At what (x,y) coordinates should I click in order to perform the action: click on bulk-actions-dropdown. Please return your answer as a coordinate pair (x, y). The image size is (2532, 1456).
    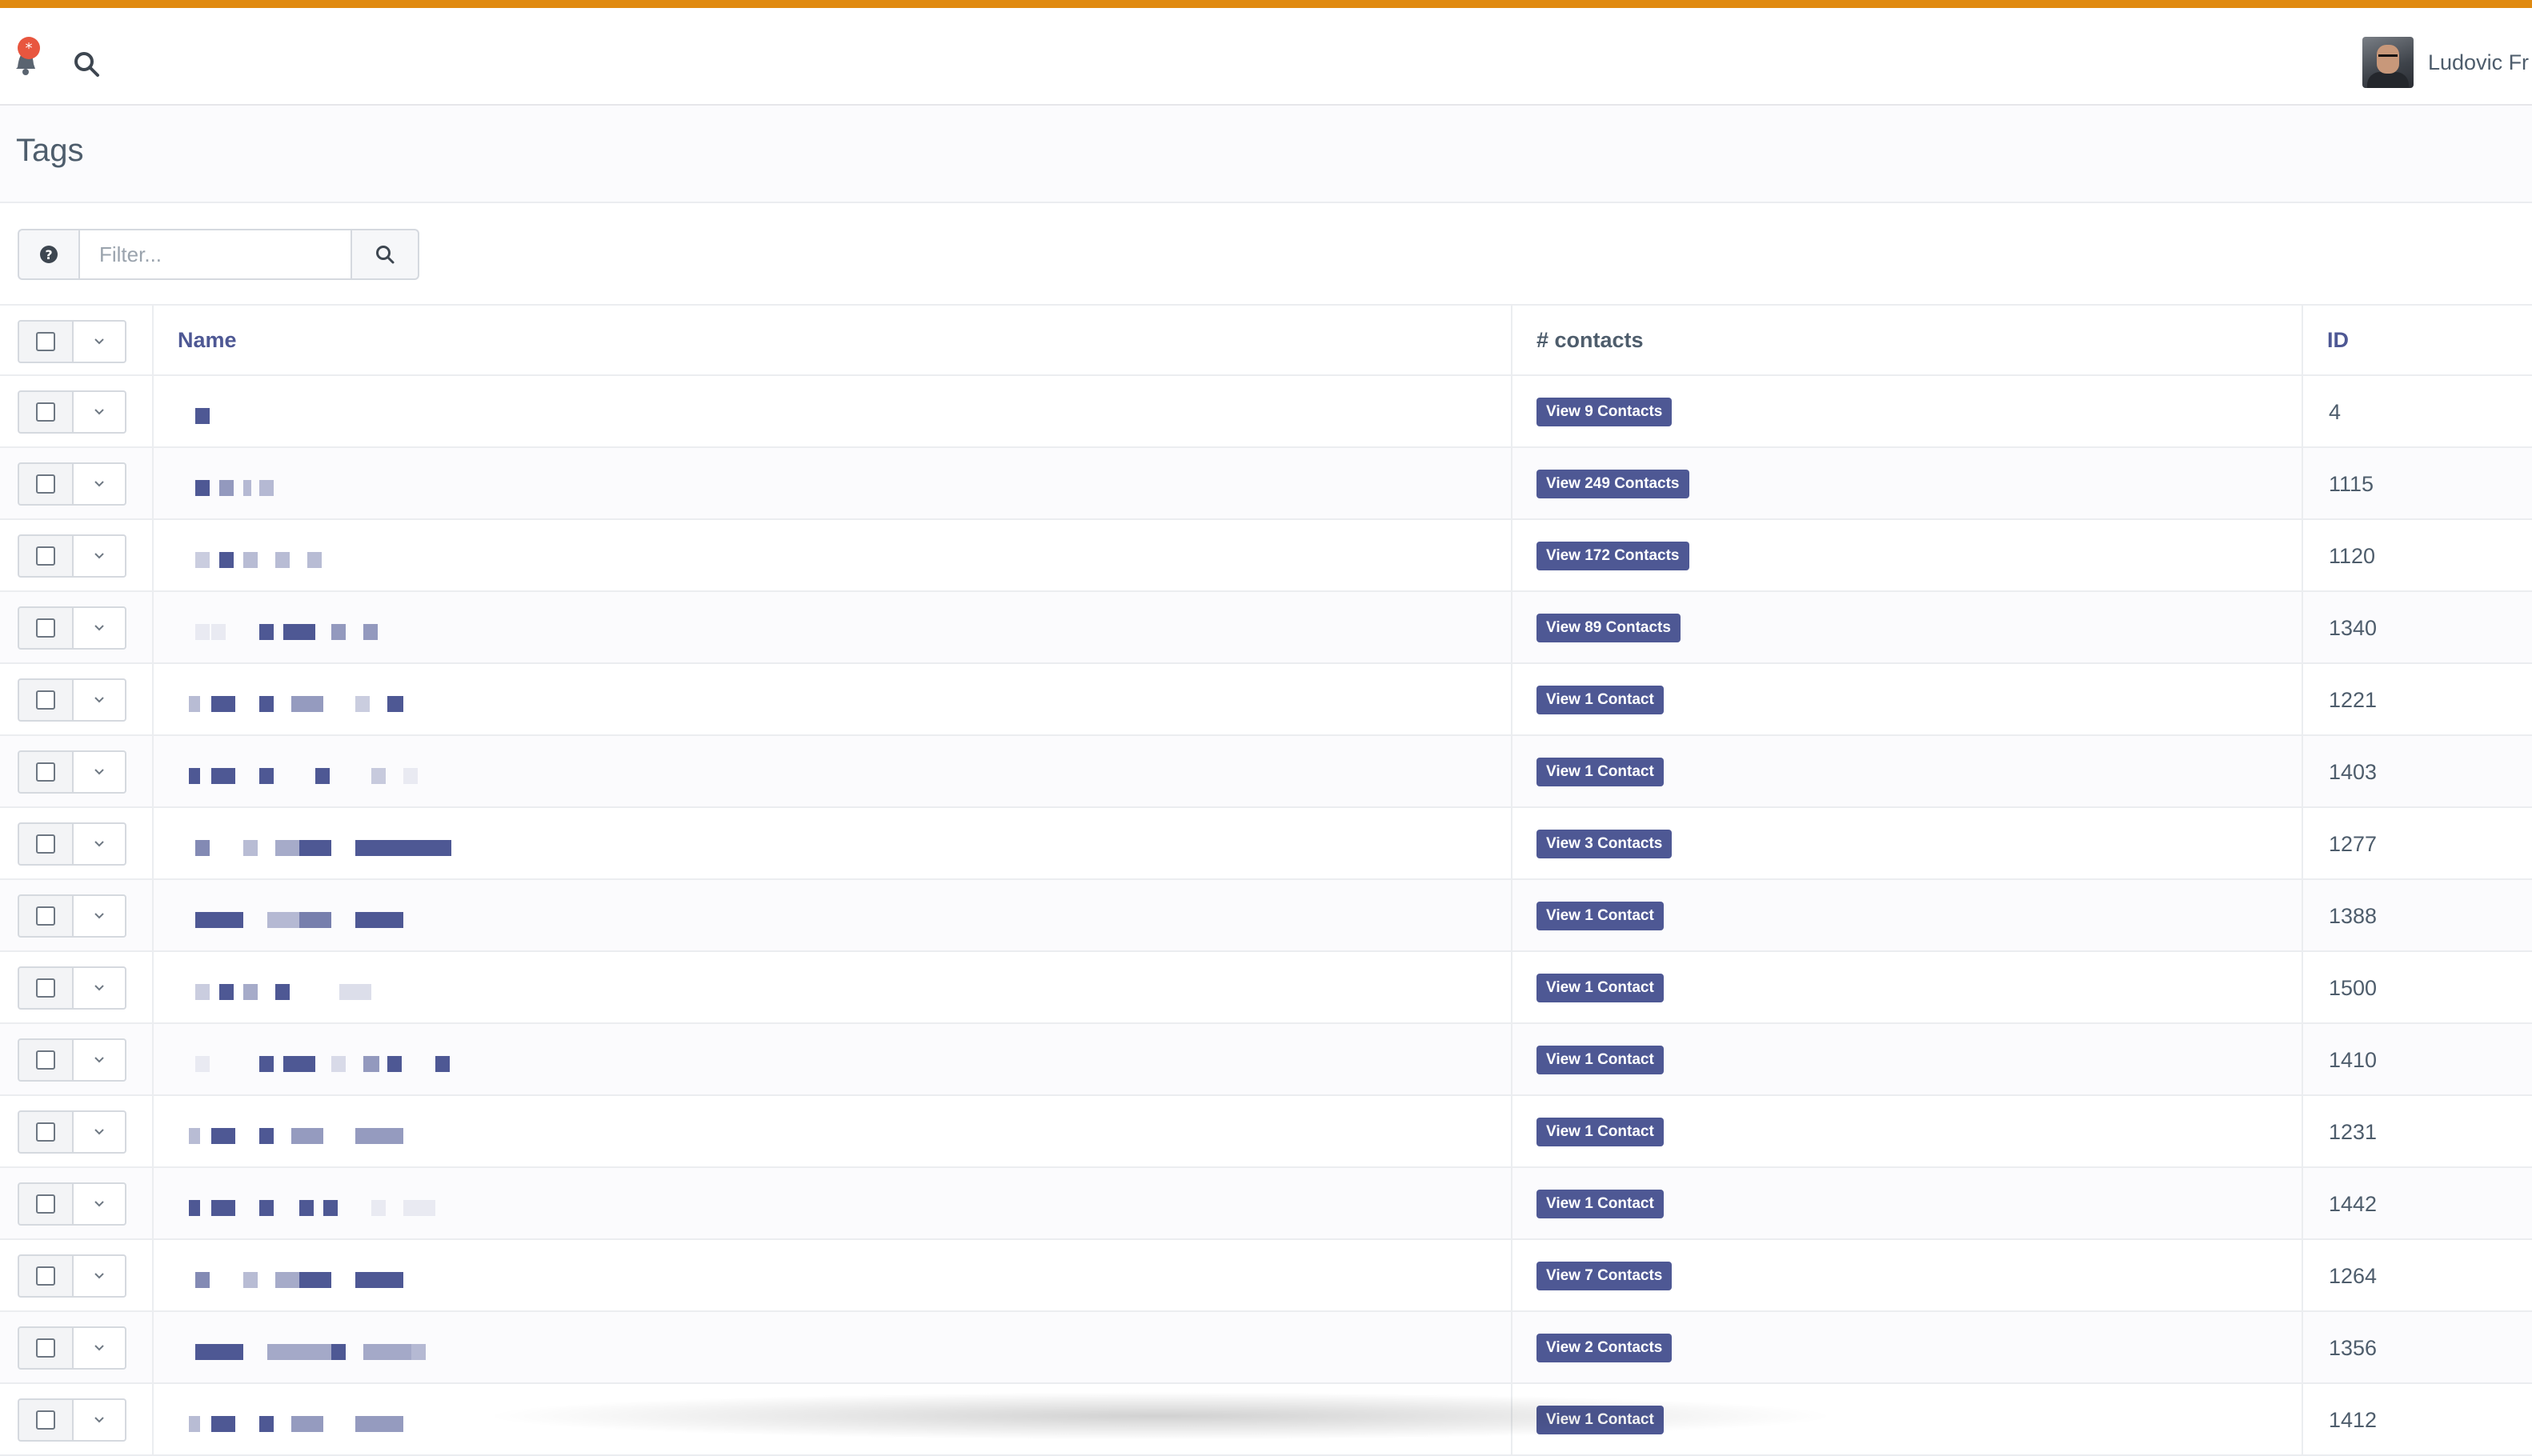
    Looking at the image, I should click on (100, 341).